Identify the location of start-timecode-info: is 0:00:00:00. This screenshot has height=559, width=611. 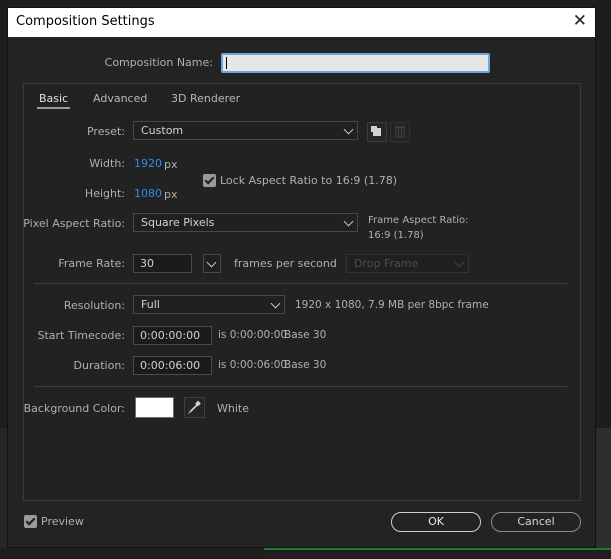
(253, 335).